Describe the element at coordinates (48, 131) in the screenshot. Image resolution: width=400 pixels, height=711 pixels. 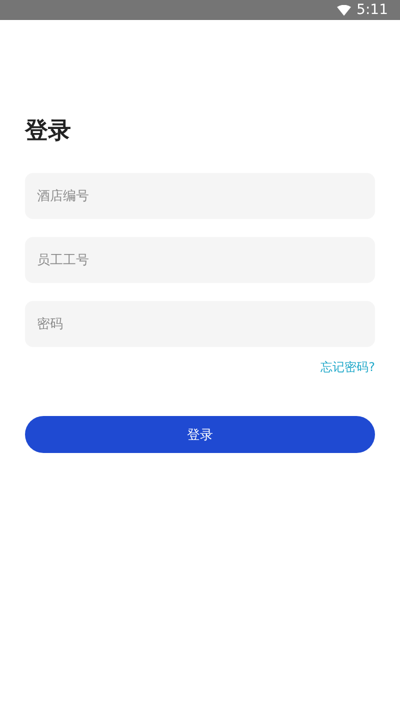
I see `page-title: 登录` at that location.